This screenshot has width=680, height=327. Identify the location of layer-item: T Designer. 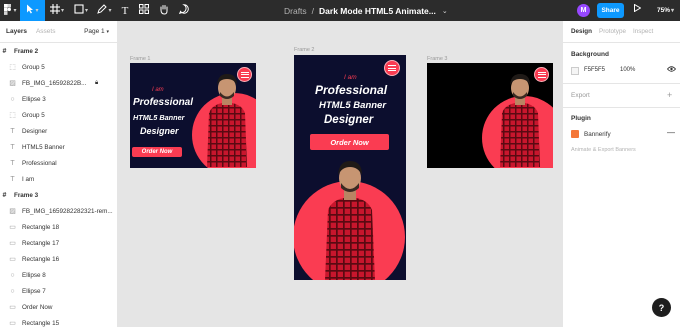
(59, 131).